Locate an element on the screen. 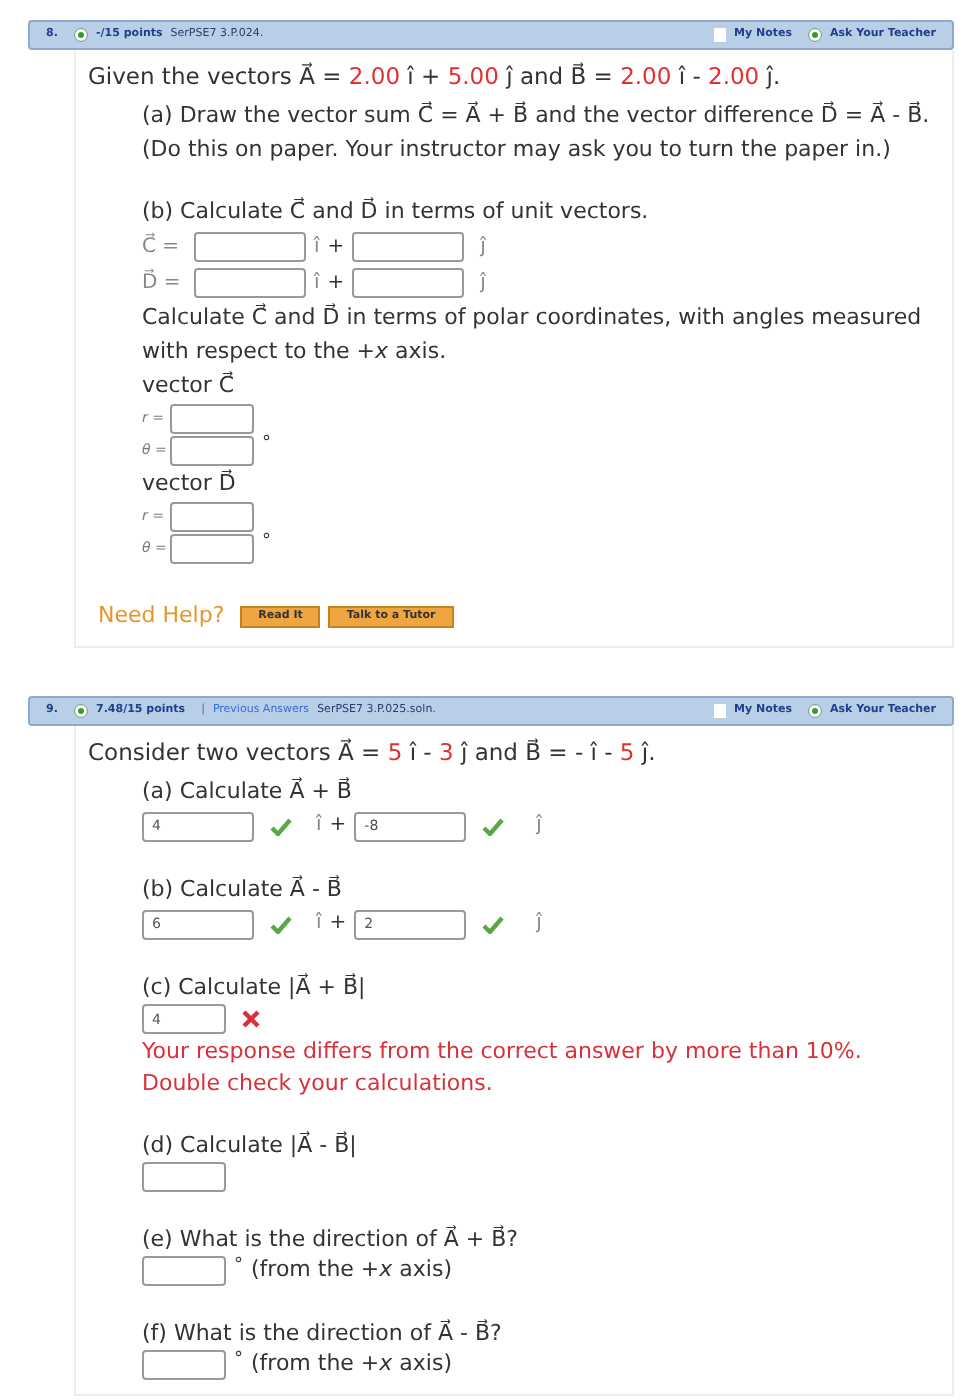 The width and height of the screenshot is (966, 1400). question-text: (e) What is the direction of A⃗ + B⃗? is located at coordinates (331, 1239).